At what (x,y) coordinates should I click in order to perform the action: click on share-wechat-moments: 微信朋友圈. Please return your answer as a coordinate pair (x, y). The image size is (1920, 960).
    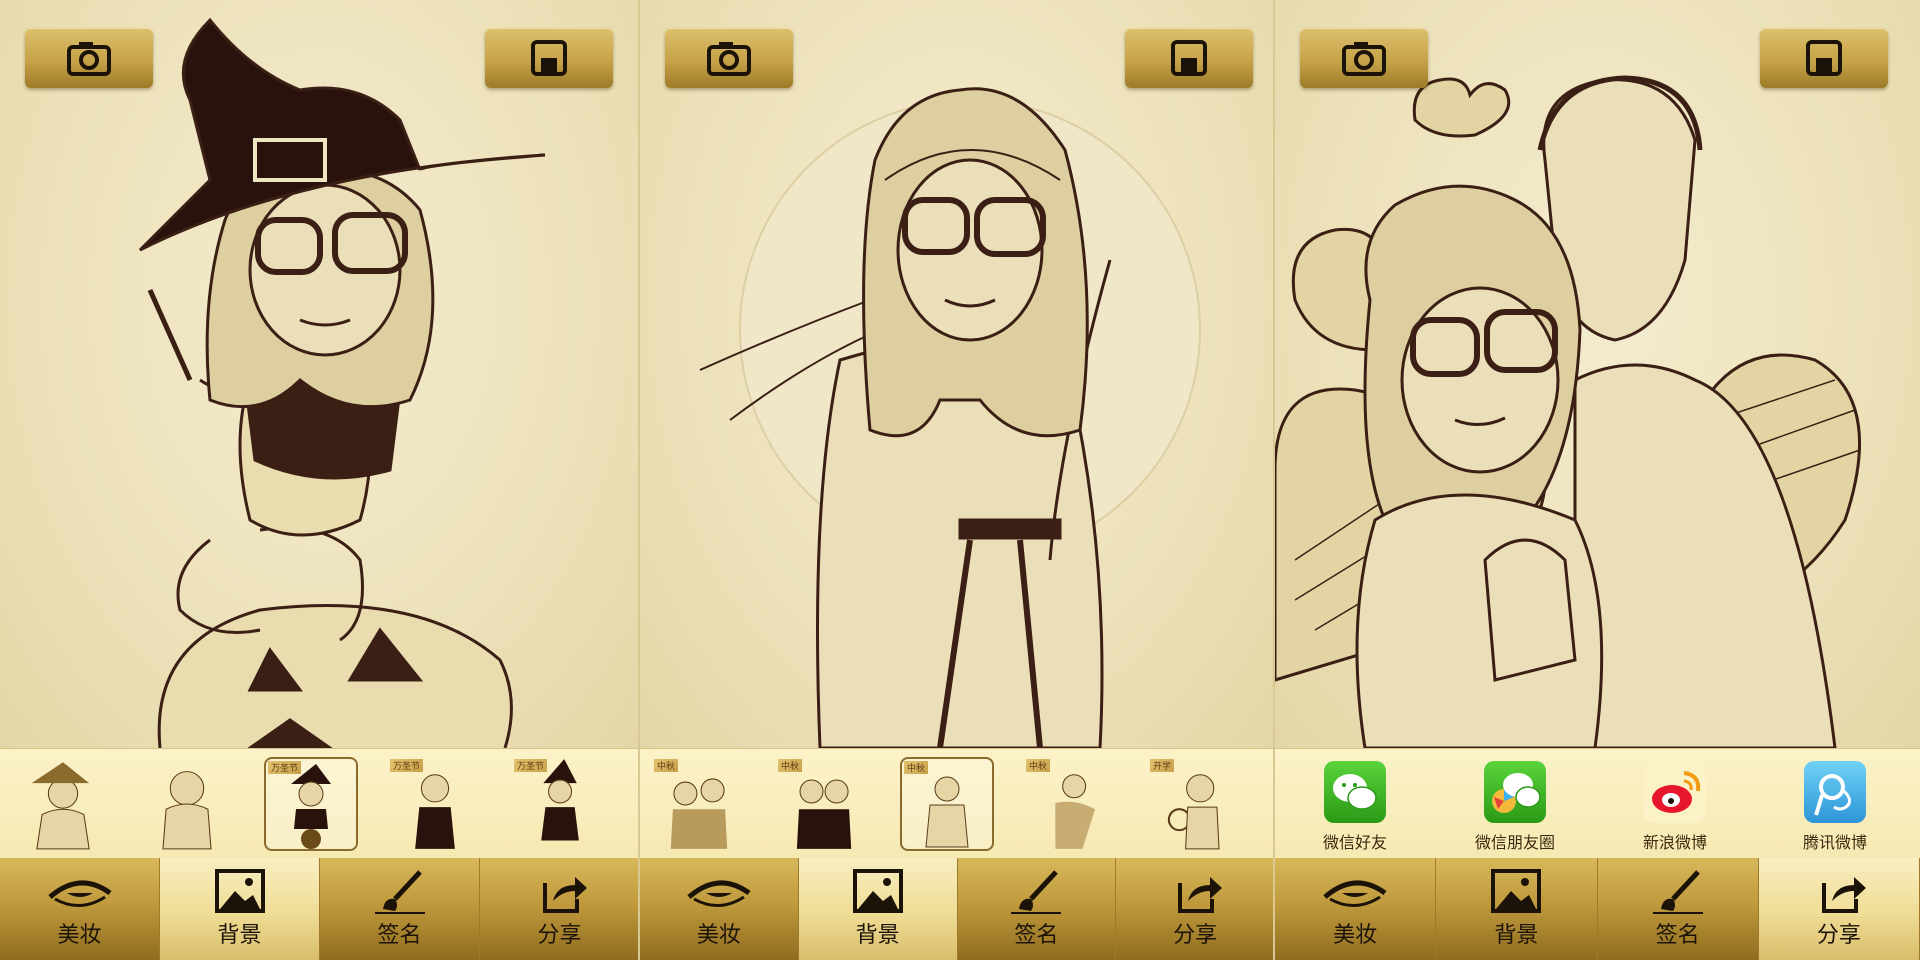
    Looking at the image, I should click on (1515, 807).